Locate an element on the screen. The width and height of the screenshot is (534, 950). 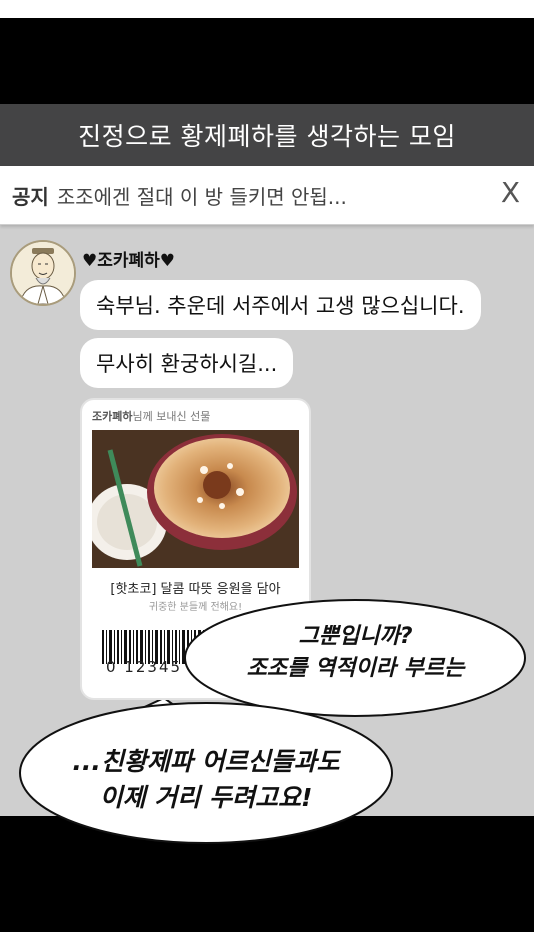
gift-sender-suffix: 님께 보내신 선물 is located at coordinates (171, 416).